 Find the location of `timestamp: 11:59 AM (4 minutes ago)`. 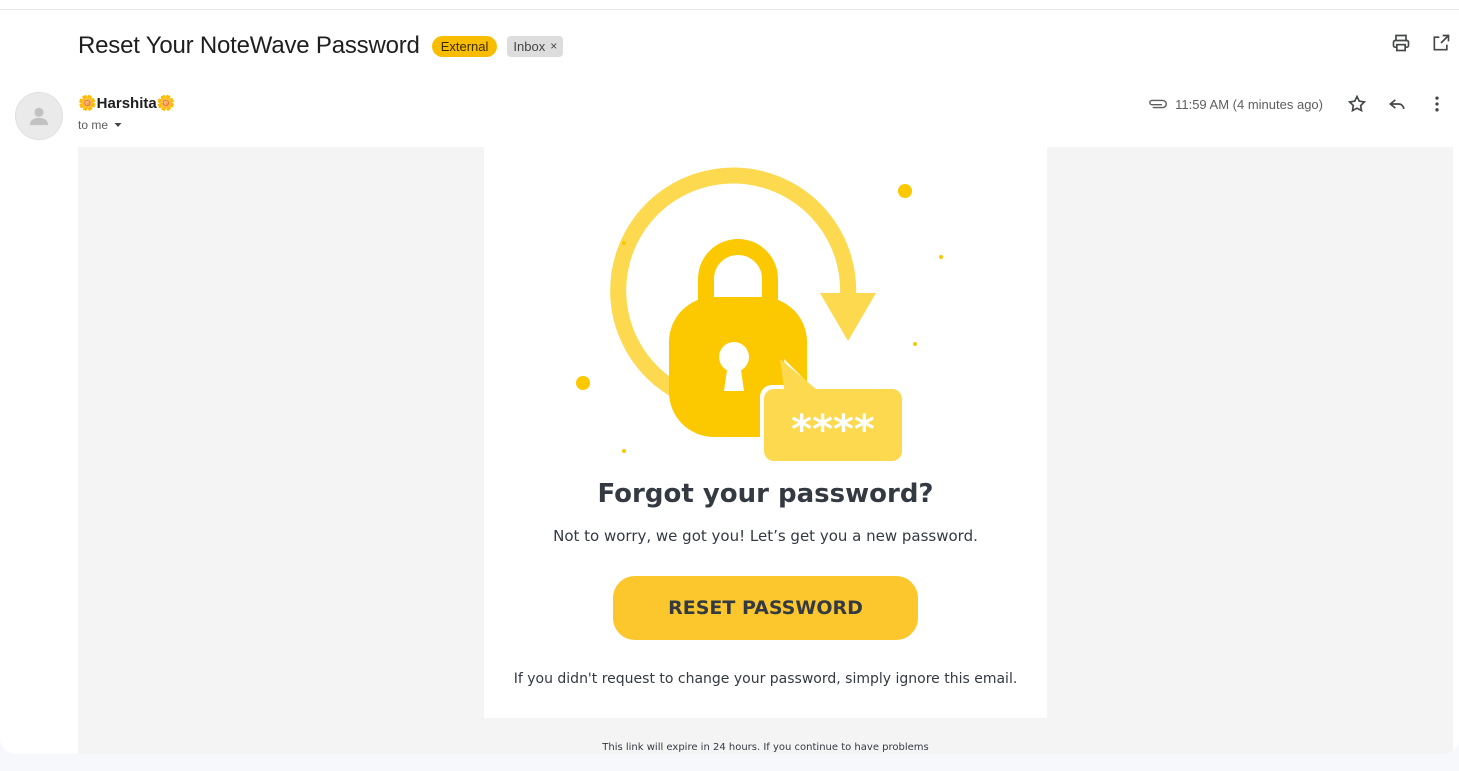

timestamp: 11:59 AM (4 minutes ago) is located at coordinates (1249, 104).